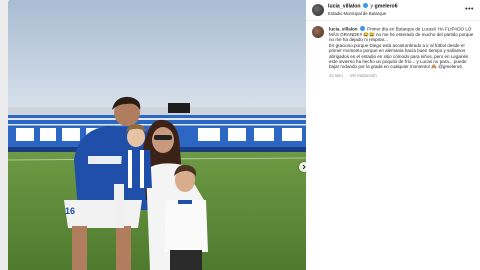 The image size is (480, 270). I want to click on caption-avatar, so click(318, 32).